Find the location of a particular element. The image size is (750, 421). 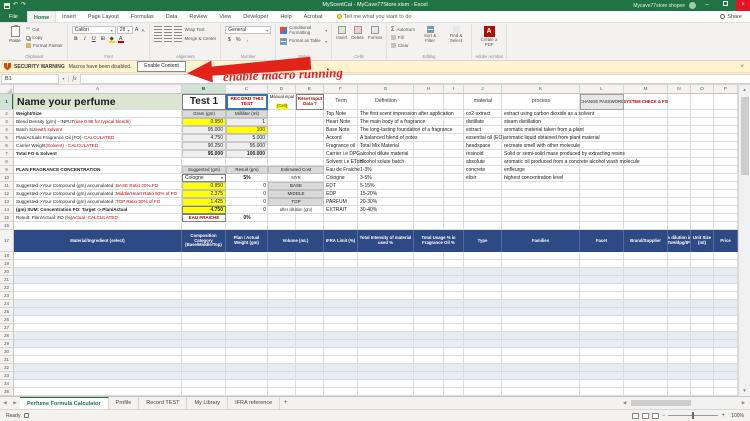

row-header-4: 4 is located at coordinates (7, 130).